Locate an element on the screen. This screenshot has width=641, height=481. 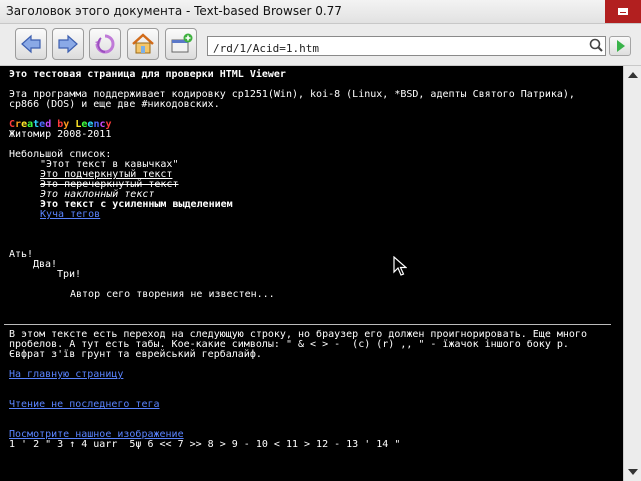
intro-line-2: cp866 (DOS) и еще две #никодовских. is located at coordinates (114, 104).